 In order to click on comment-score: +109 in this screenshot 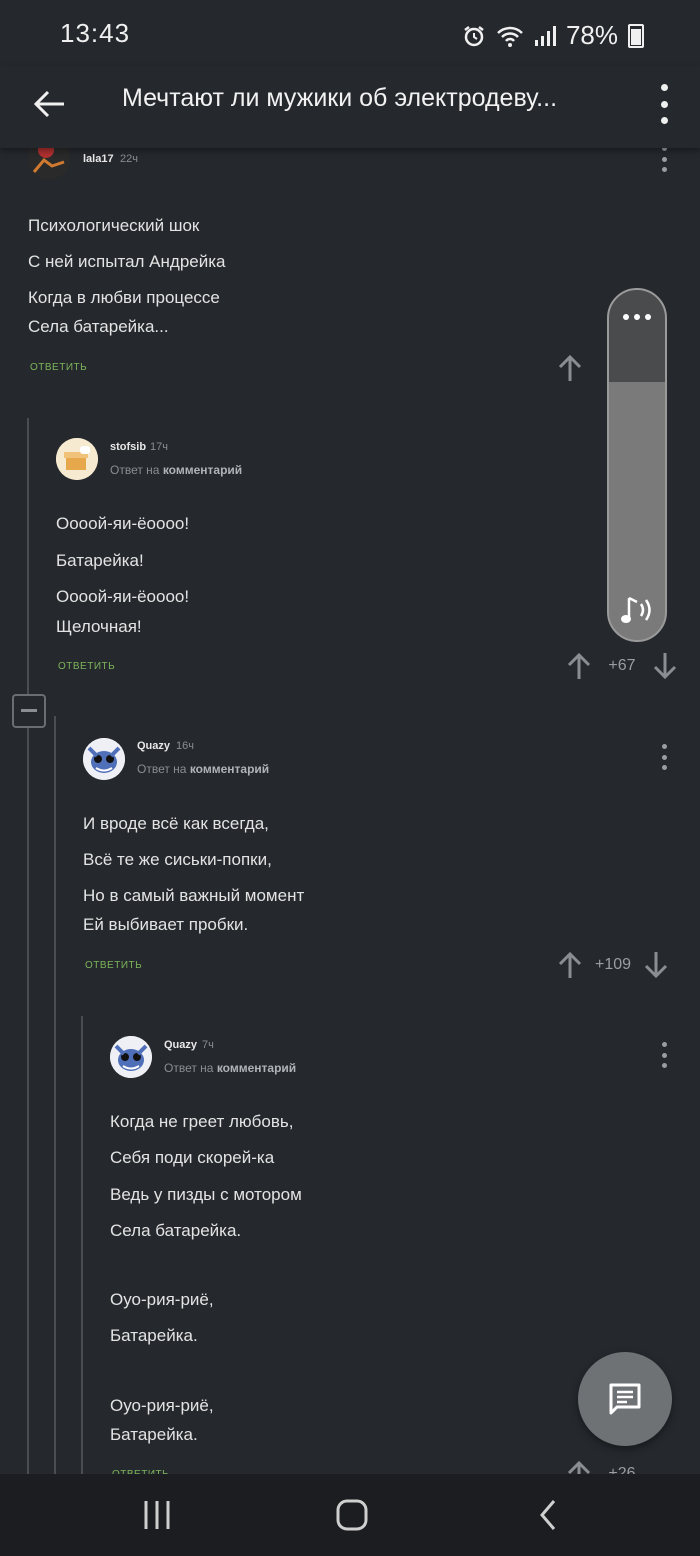, I will do `click(613, 964)`.